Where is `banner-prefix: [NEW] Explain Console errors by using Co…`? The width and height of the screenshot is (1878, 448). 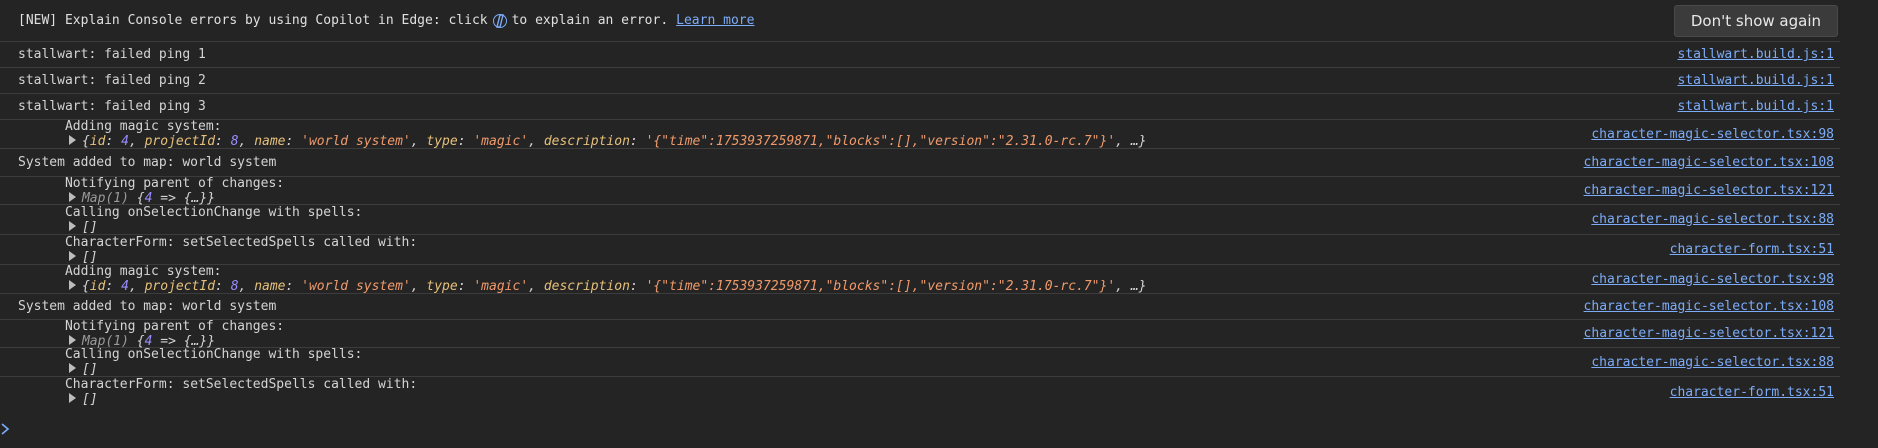
banner-prefix: [NEW] Explain Console errors by using Co… is located at coordinates (253, 20).